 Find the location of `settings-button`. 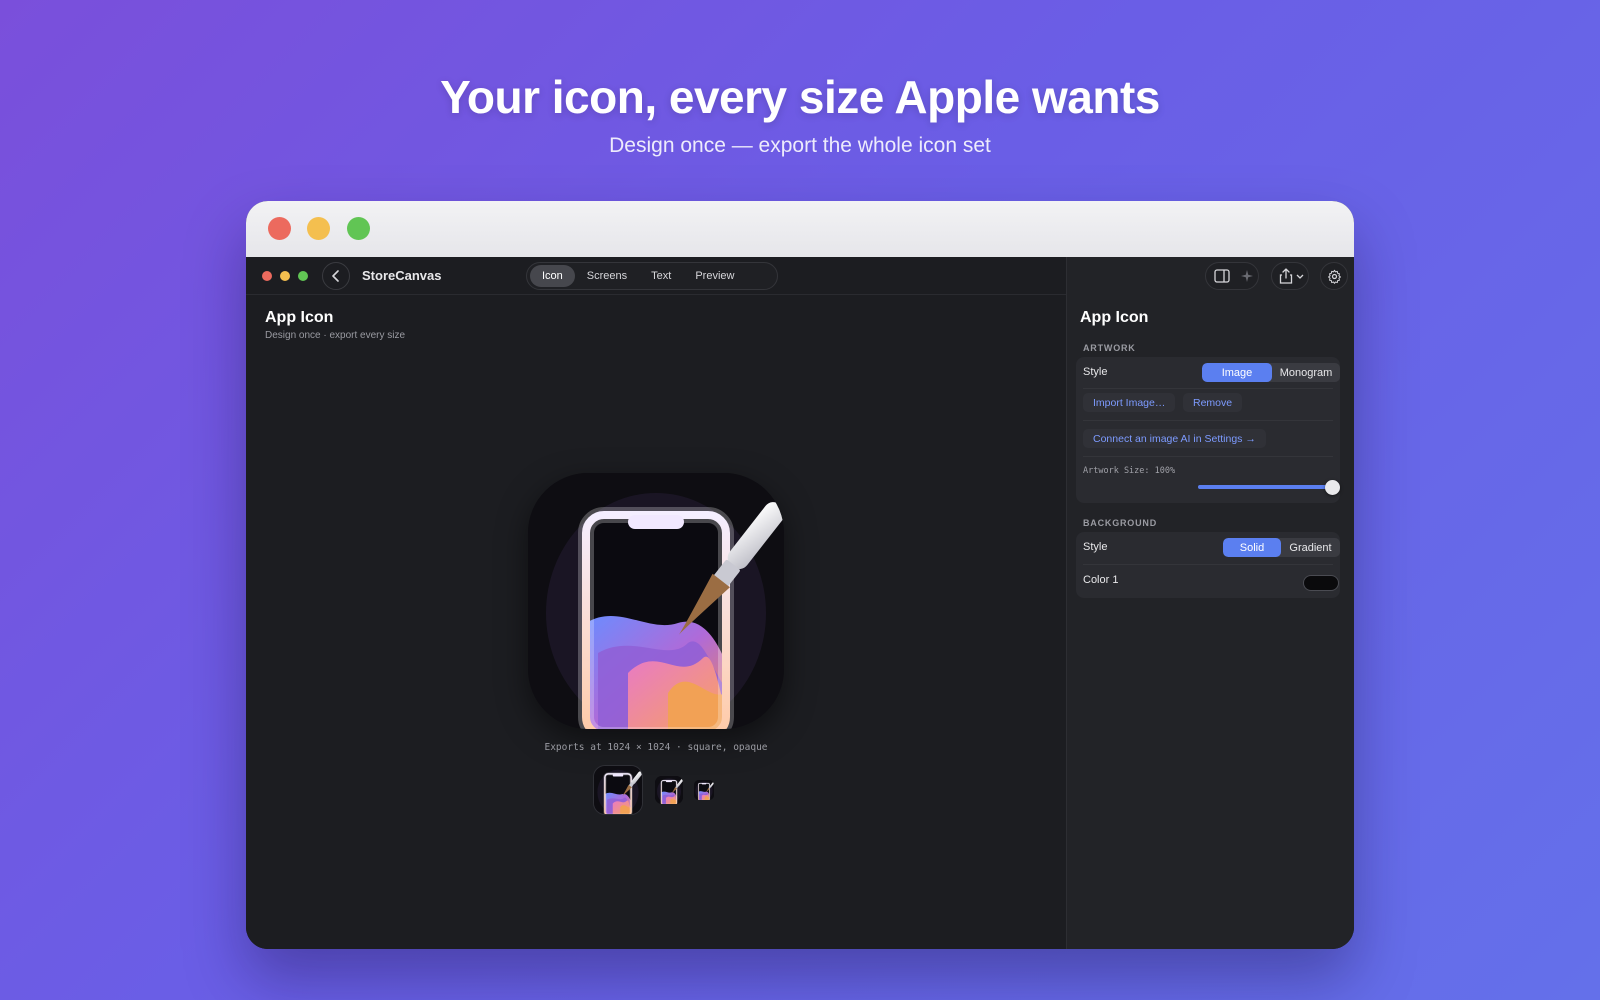

settings-button is located at coordinates (1334, 276).